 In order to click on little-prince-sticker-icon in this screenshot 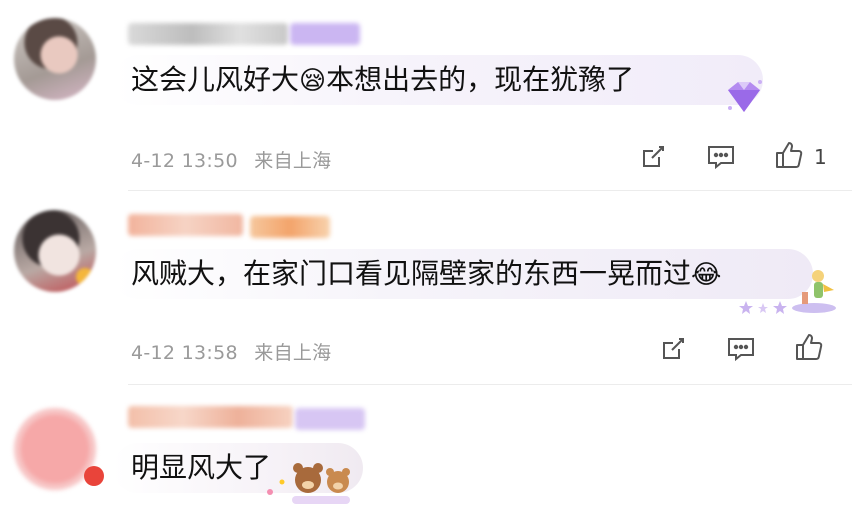, I will do `click(814, 290)`.